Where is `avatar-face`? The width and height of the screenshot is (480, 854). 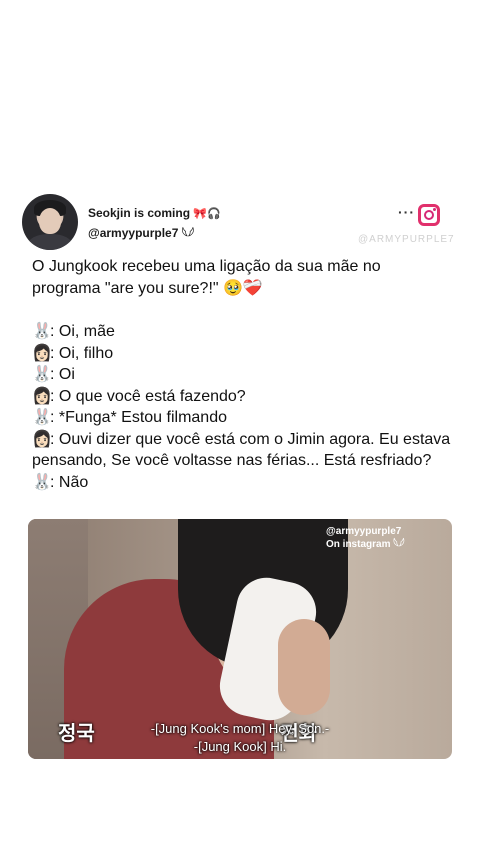 avatar-face is located at coordinates (50, 221).